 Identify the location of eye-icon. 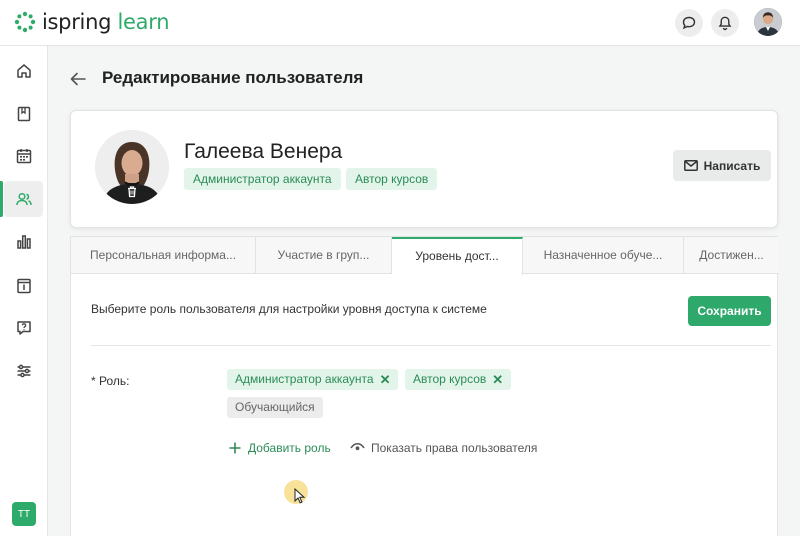
(357, 446).